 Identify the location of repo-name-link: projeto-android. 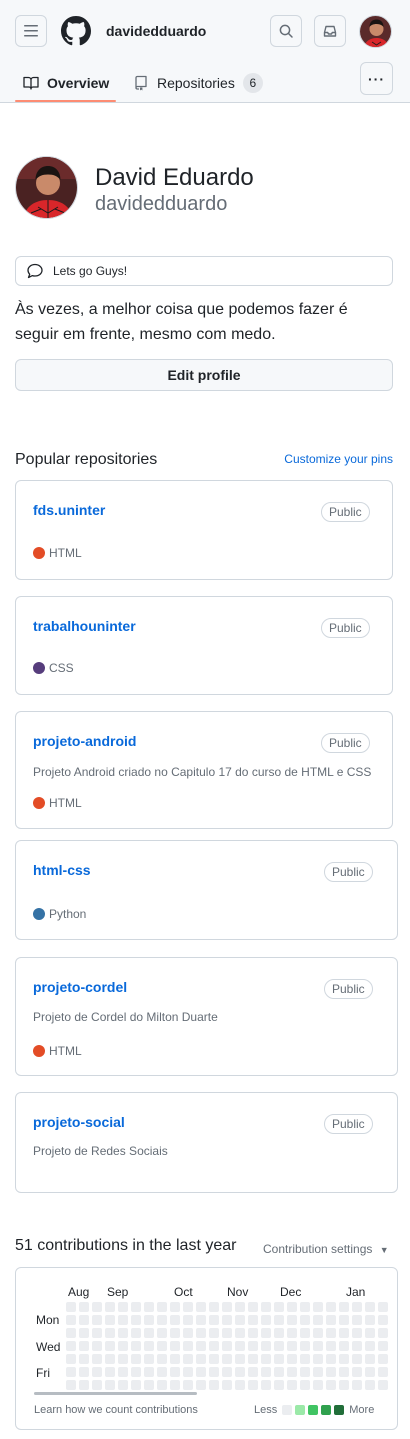
(84, 741).